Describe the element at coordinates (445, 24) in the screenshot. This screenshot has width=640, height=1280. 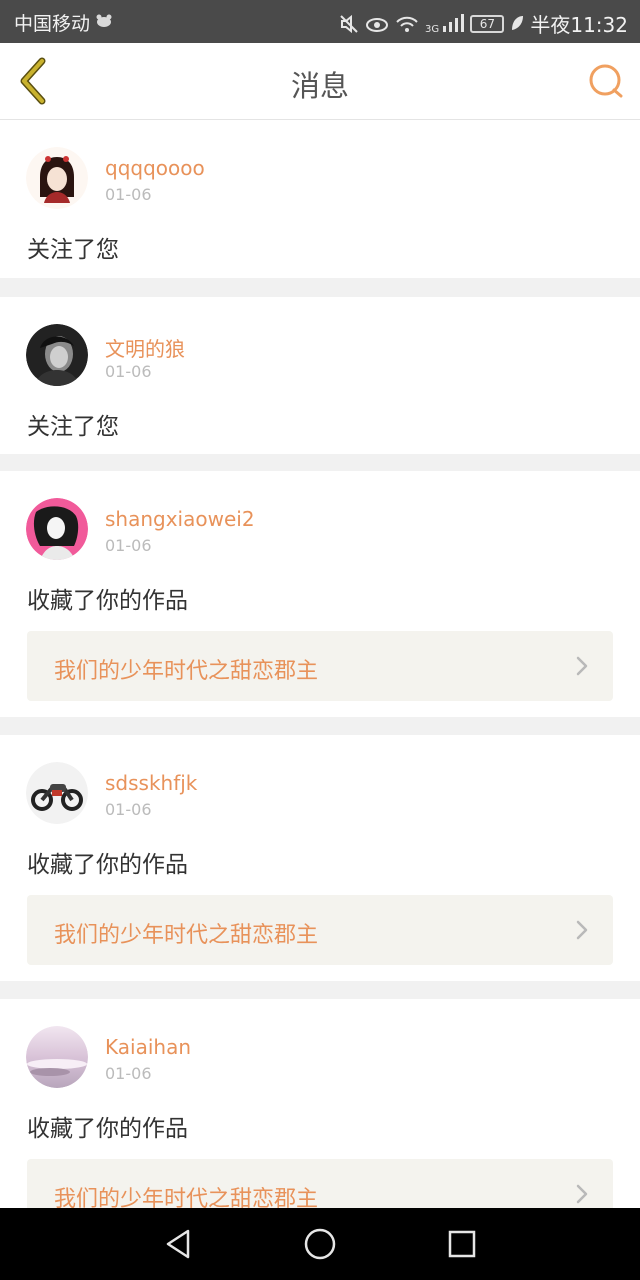
I see `signal-icon: 3G` at that location.